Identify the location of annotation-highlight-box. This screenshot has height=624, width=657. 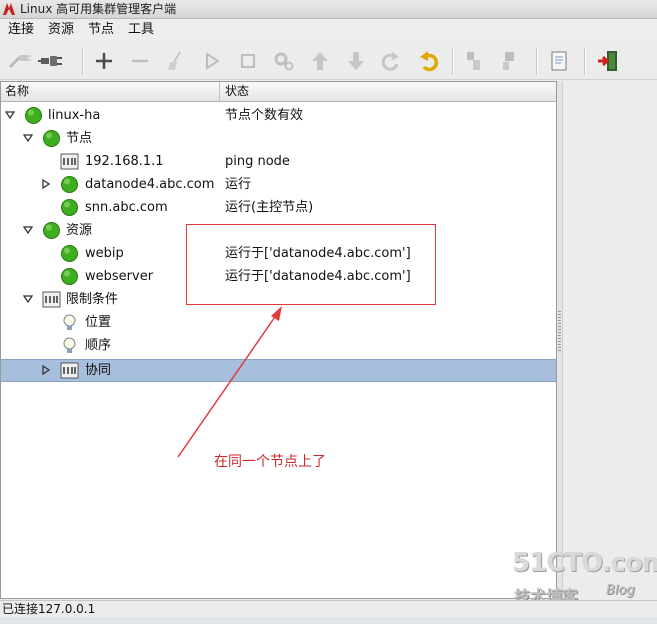
(311, 264).